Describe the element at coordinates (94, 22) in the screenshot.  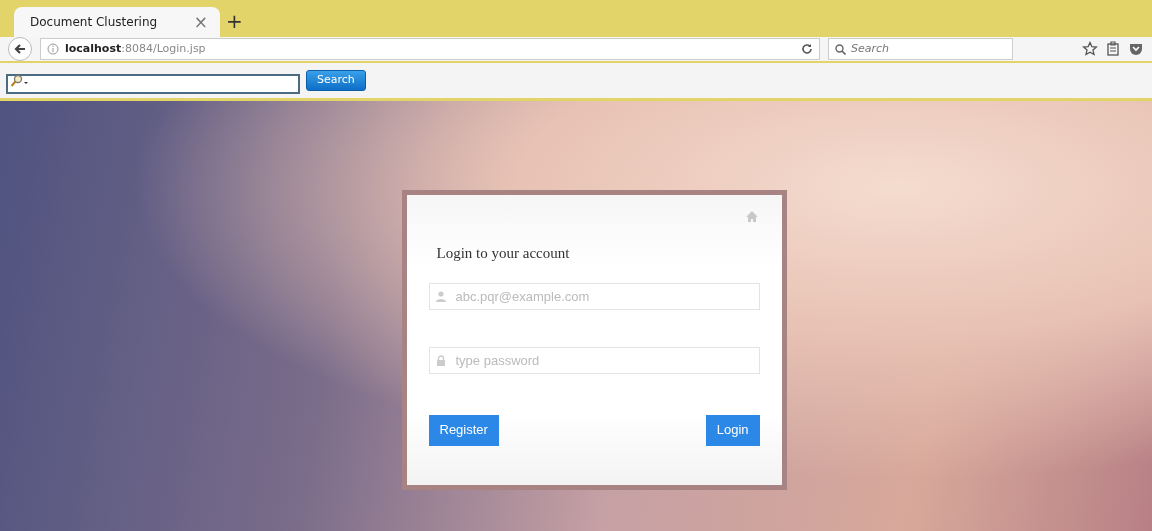
I see `tab-title: Document Clustering` at that location.